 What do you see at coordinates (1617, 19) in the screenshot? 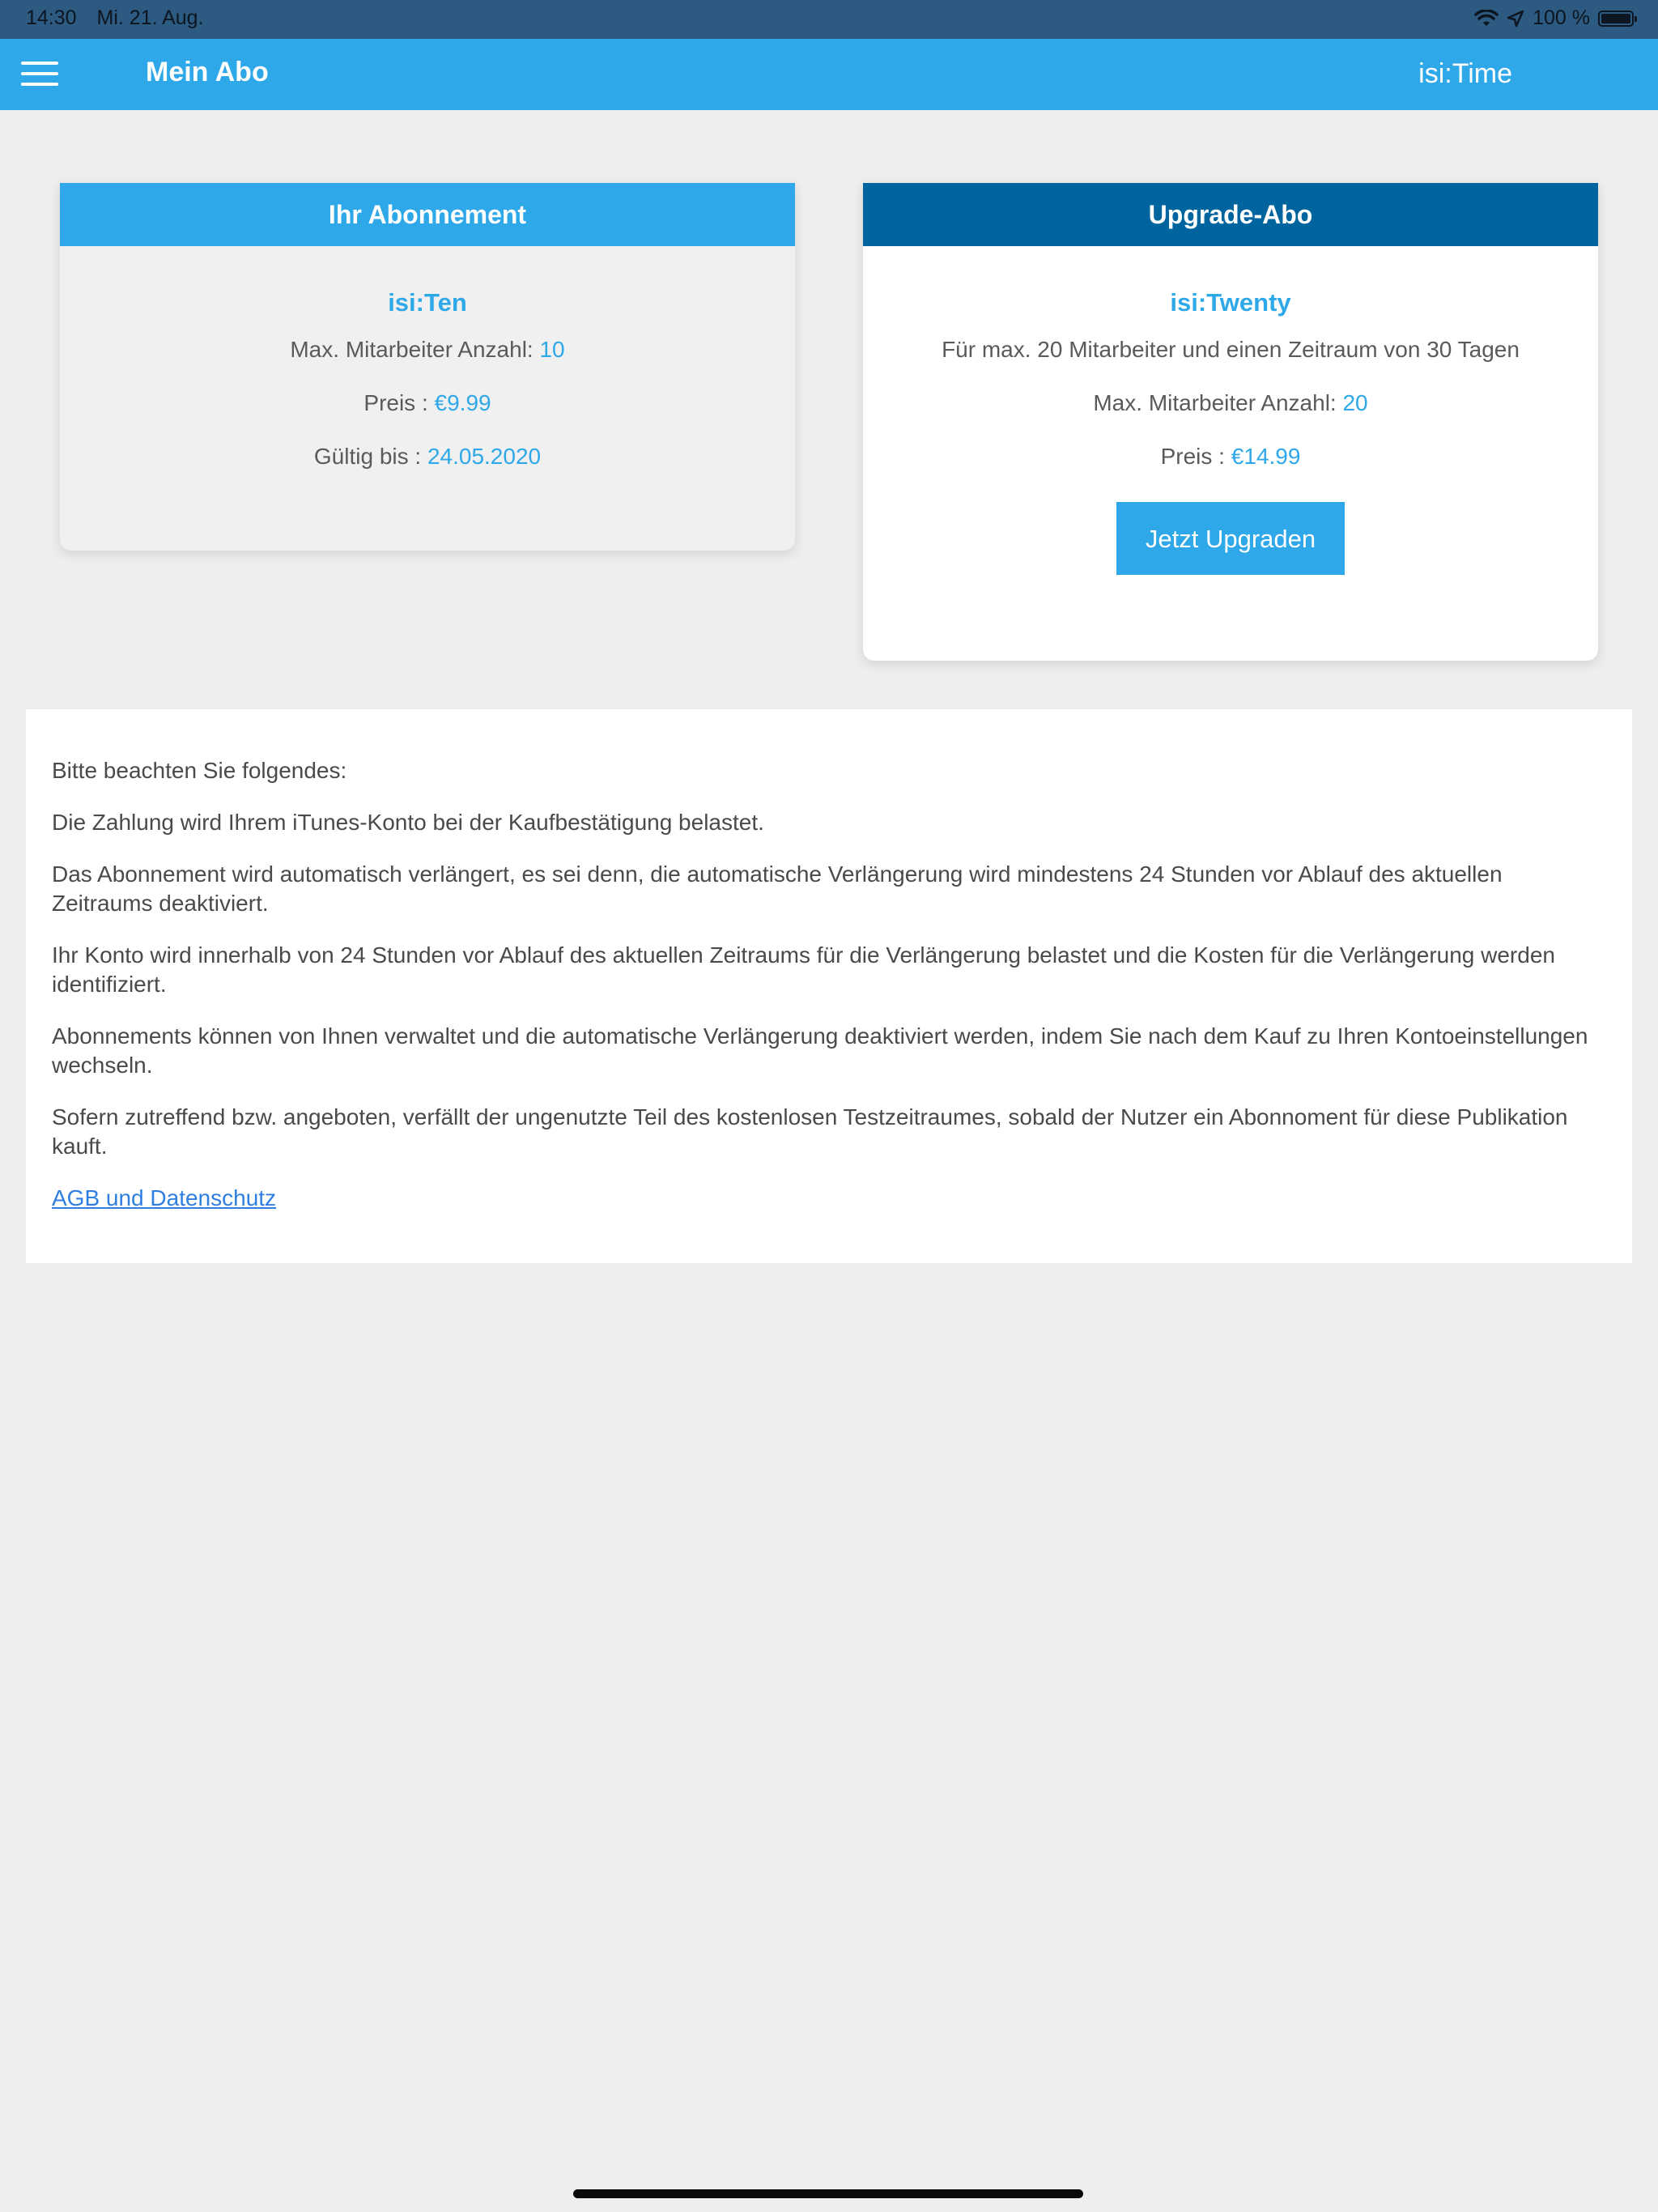
I see `battery-icon` at bounding box center [1617, 19].